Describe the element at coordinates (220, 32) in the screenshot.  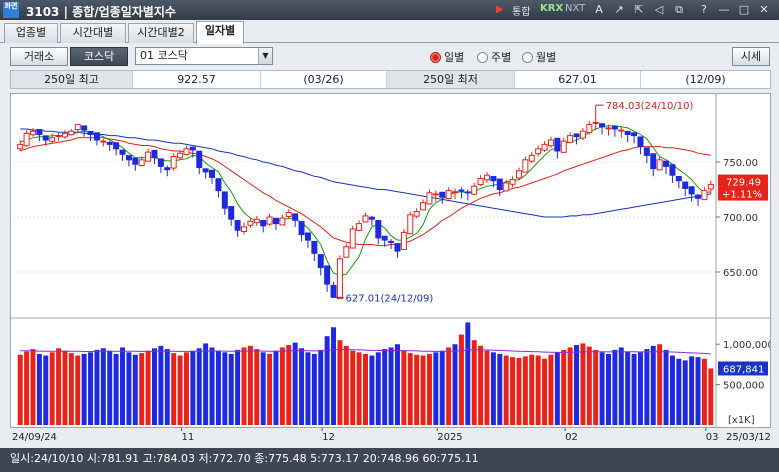
I see `tab-daily: 일자별` at that location.